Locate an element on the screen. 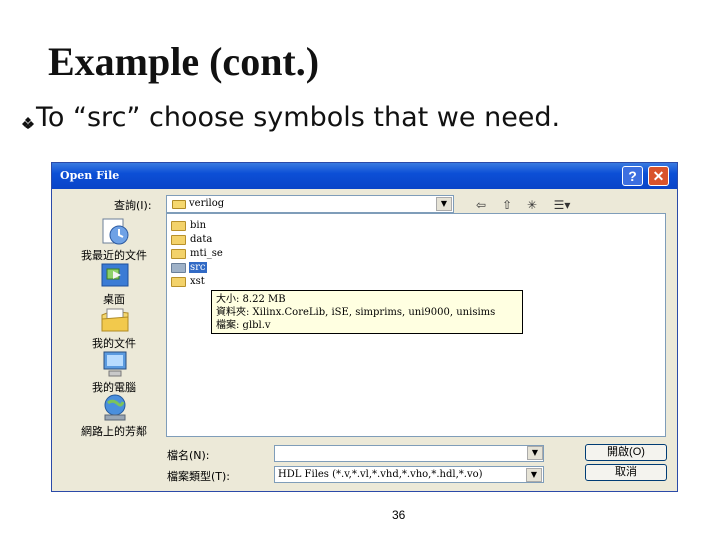  item-name: mti_se is located at coordinates (206, 253).